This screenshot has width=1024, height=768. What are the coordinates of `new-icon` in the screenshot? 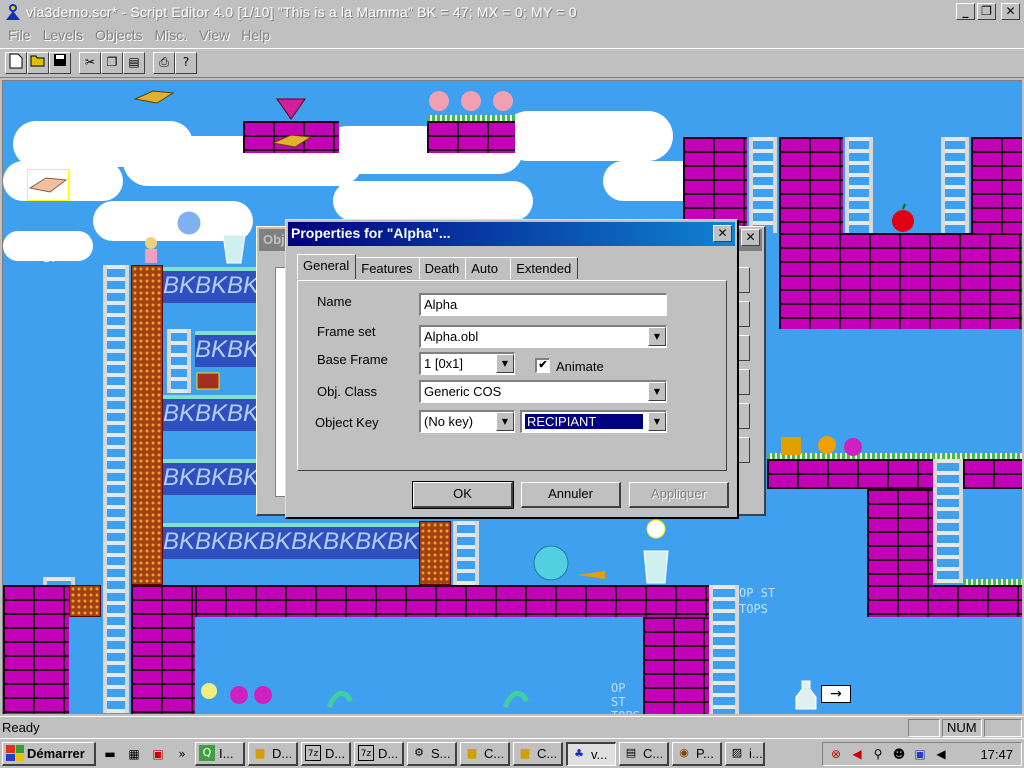 It's located at (16, 63).